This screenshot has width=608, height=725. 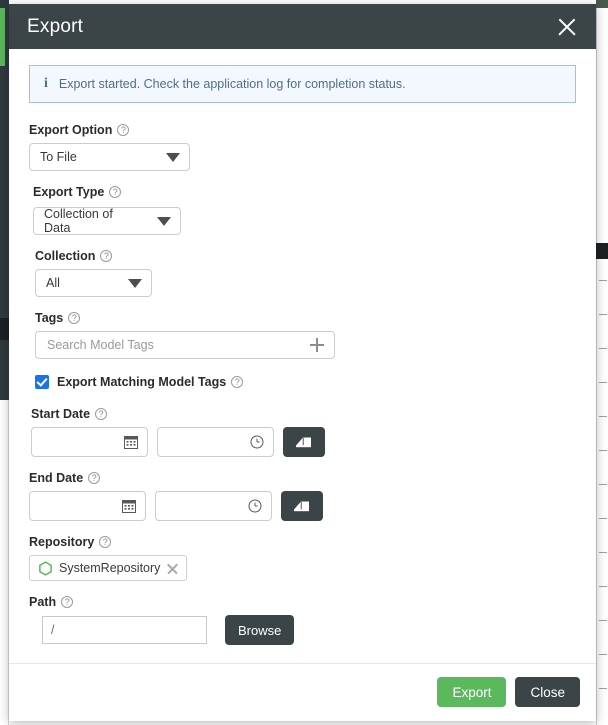 What do you see at coordinates (317, 345) in the screenshot?
I see `plus-icon` at bounding box center [317, 345].